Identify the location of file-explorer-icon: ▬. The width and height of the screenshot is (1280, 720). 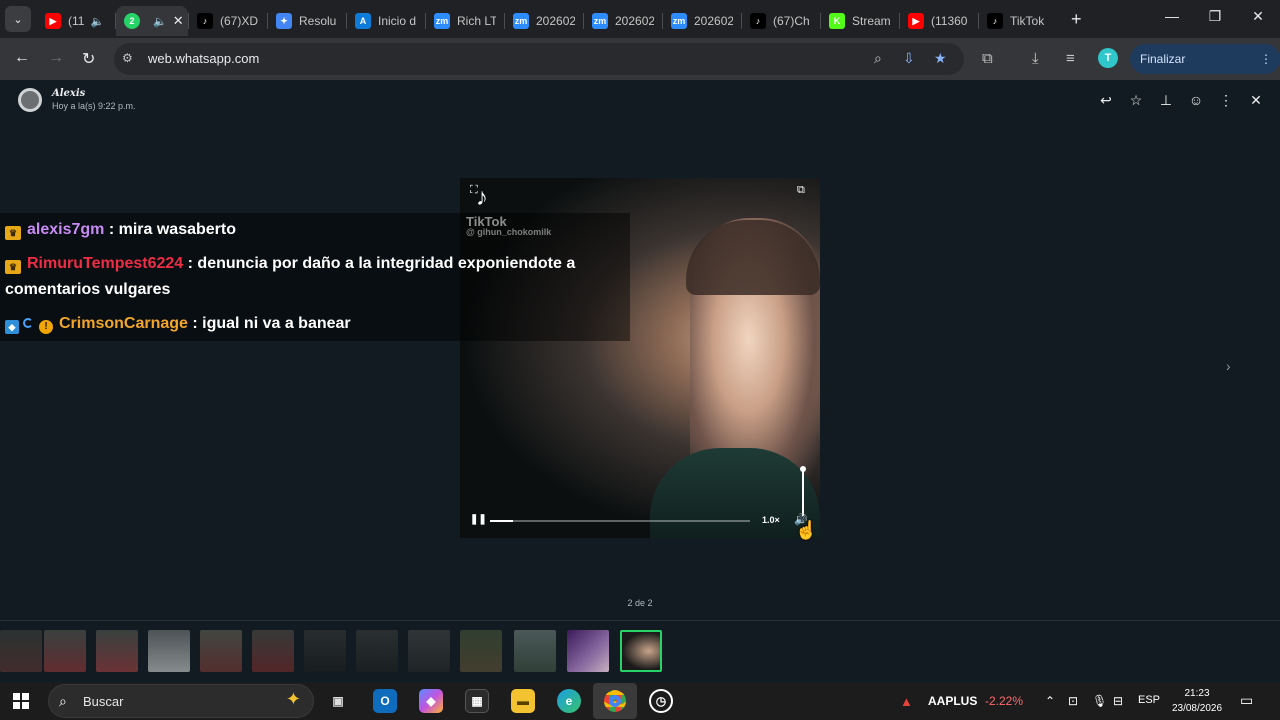
(523, 701).